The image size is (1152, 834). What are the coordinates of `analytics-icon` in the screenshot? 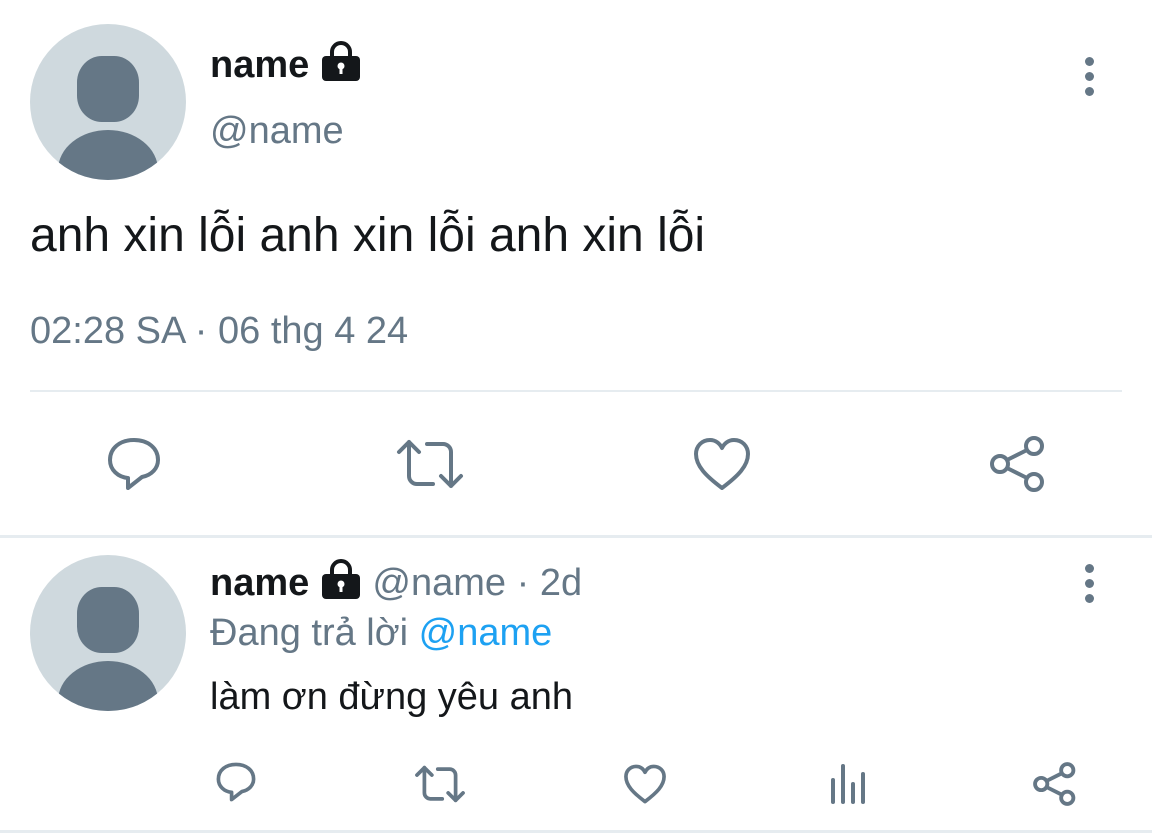 It's located at (848, 784).